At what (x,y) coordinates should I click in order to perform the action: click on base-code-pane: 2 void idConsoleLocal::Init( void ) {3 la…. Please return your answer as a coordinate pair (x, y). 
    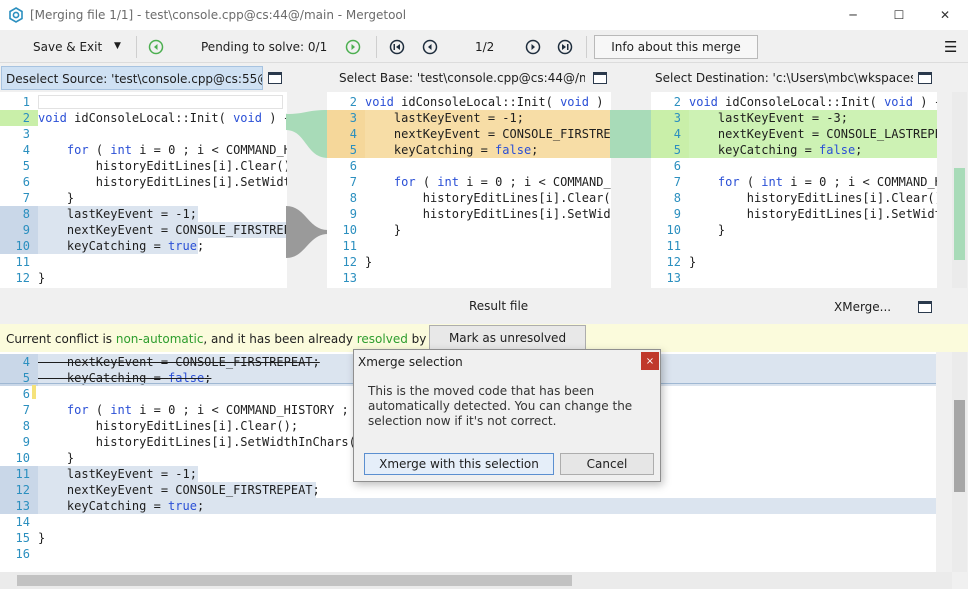
    Looking at the image, I should click on (469, 190).